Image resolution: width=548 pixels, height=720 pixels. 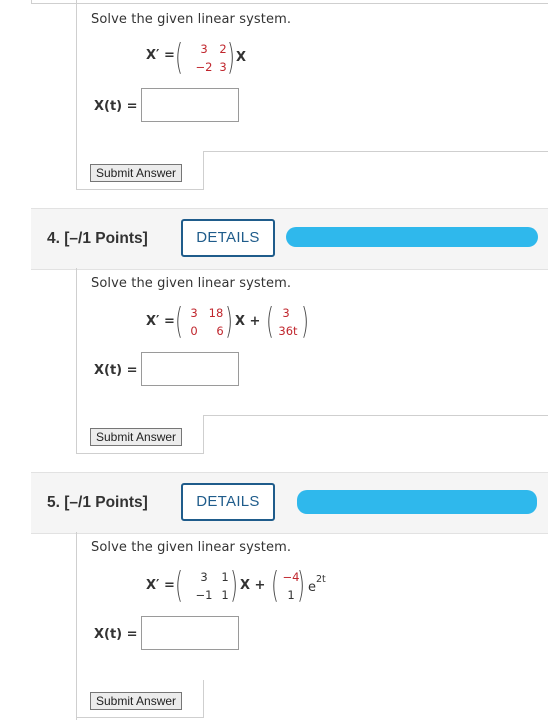 What do you see at coordinates (241, 57) in the screenshot?
I see `equation-variable: X` at bounding box center [241, 57].